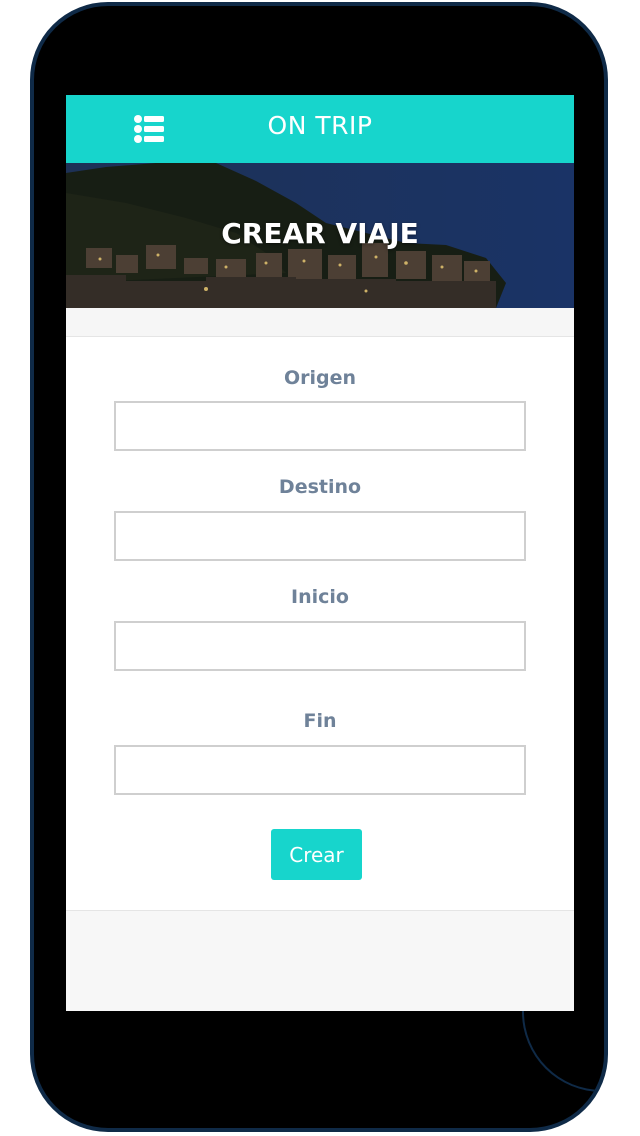 The width and height of the screenshot is (640, 1136). What do you see at coordinates (320, 426) in the screenshot?
I see `origen-input` at bounding box center [320, 426].